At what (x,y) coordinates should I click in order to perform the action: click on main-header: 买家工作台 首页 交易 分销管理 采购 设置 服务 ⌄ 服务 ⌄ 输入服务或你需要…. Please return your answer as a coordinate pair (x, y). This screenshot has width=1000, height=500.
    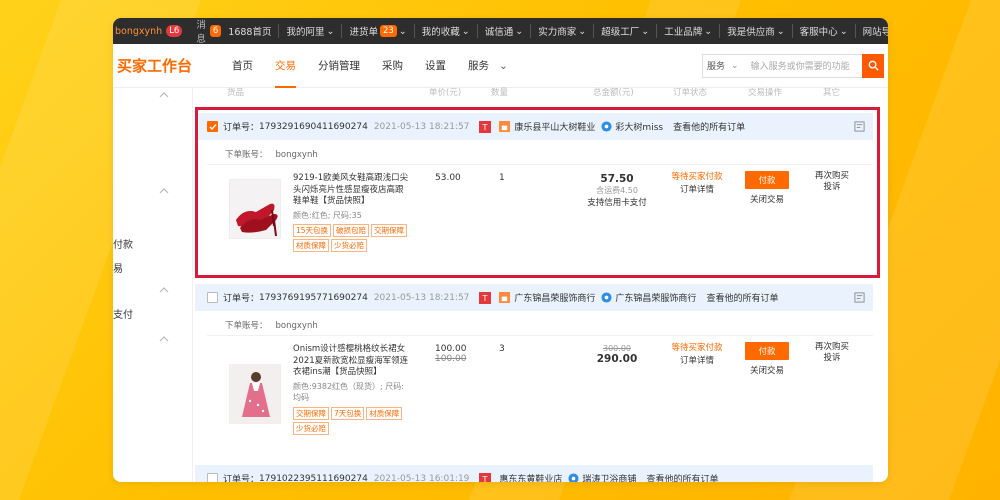
    Looking at the image, I should click on (500, 66).